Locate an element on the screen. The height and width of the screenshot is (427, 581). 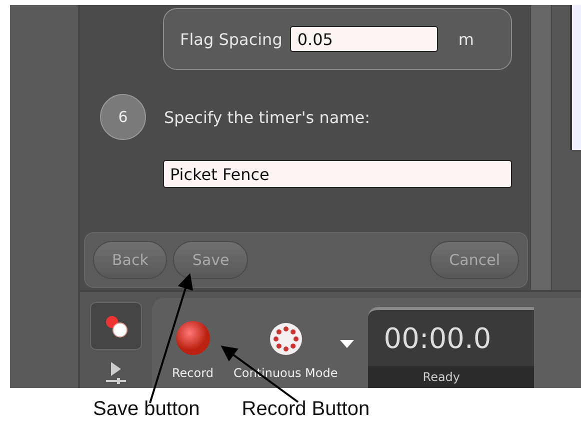
step-prompt: Specify the timer's name: is located at coordinates (267, 117).